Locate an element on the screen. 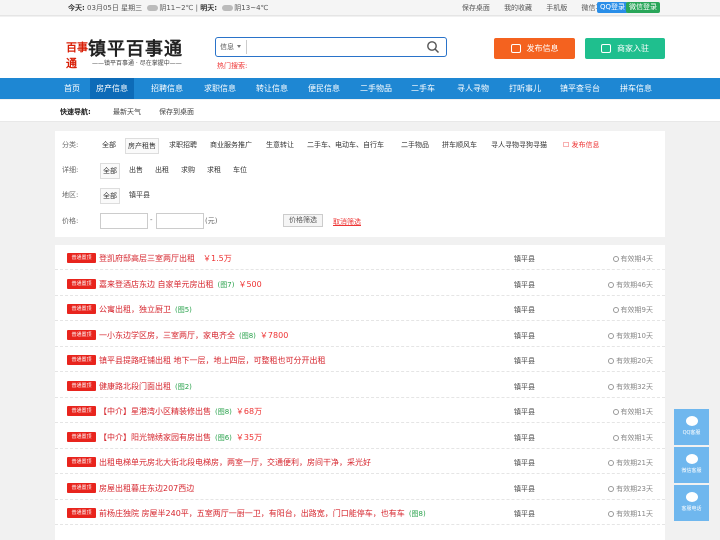  search-type-select: 信息 is located at coordinates (230, 47).